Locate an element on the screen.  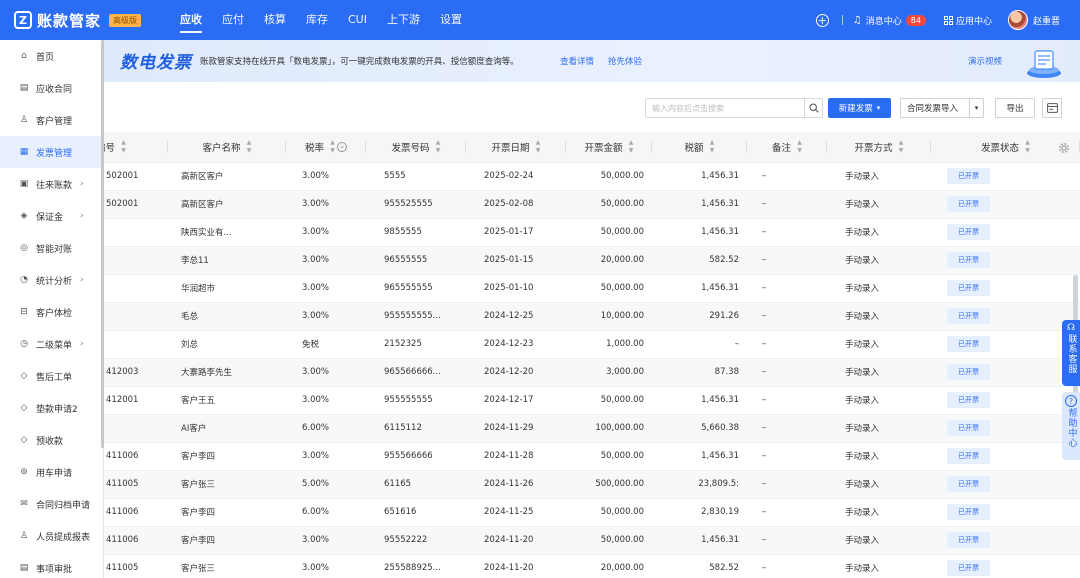
table-cell: 87.38 is located at coordinates (699, 372).